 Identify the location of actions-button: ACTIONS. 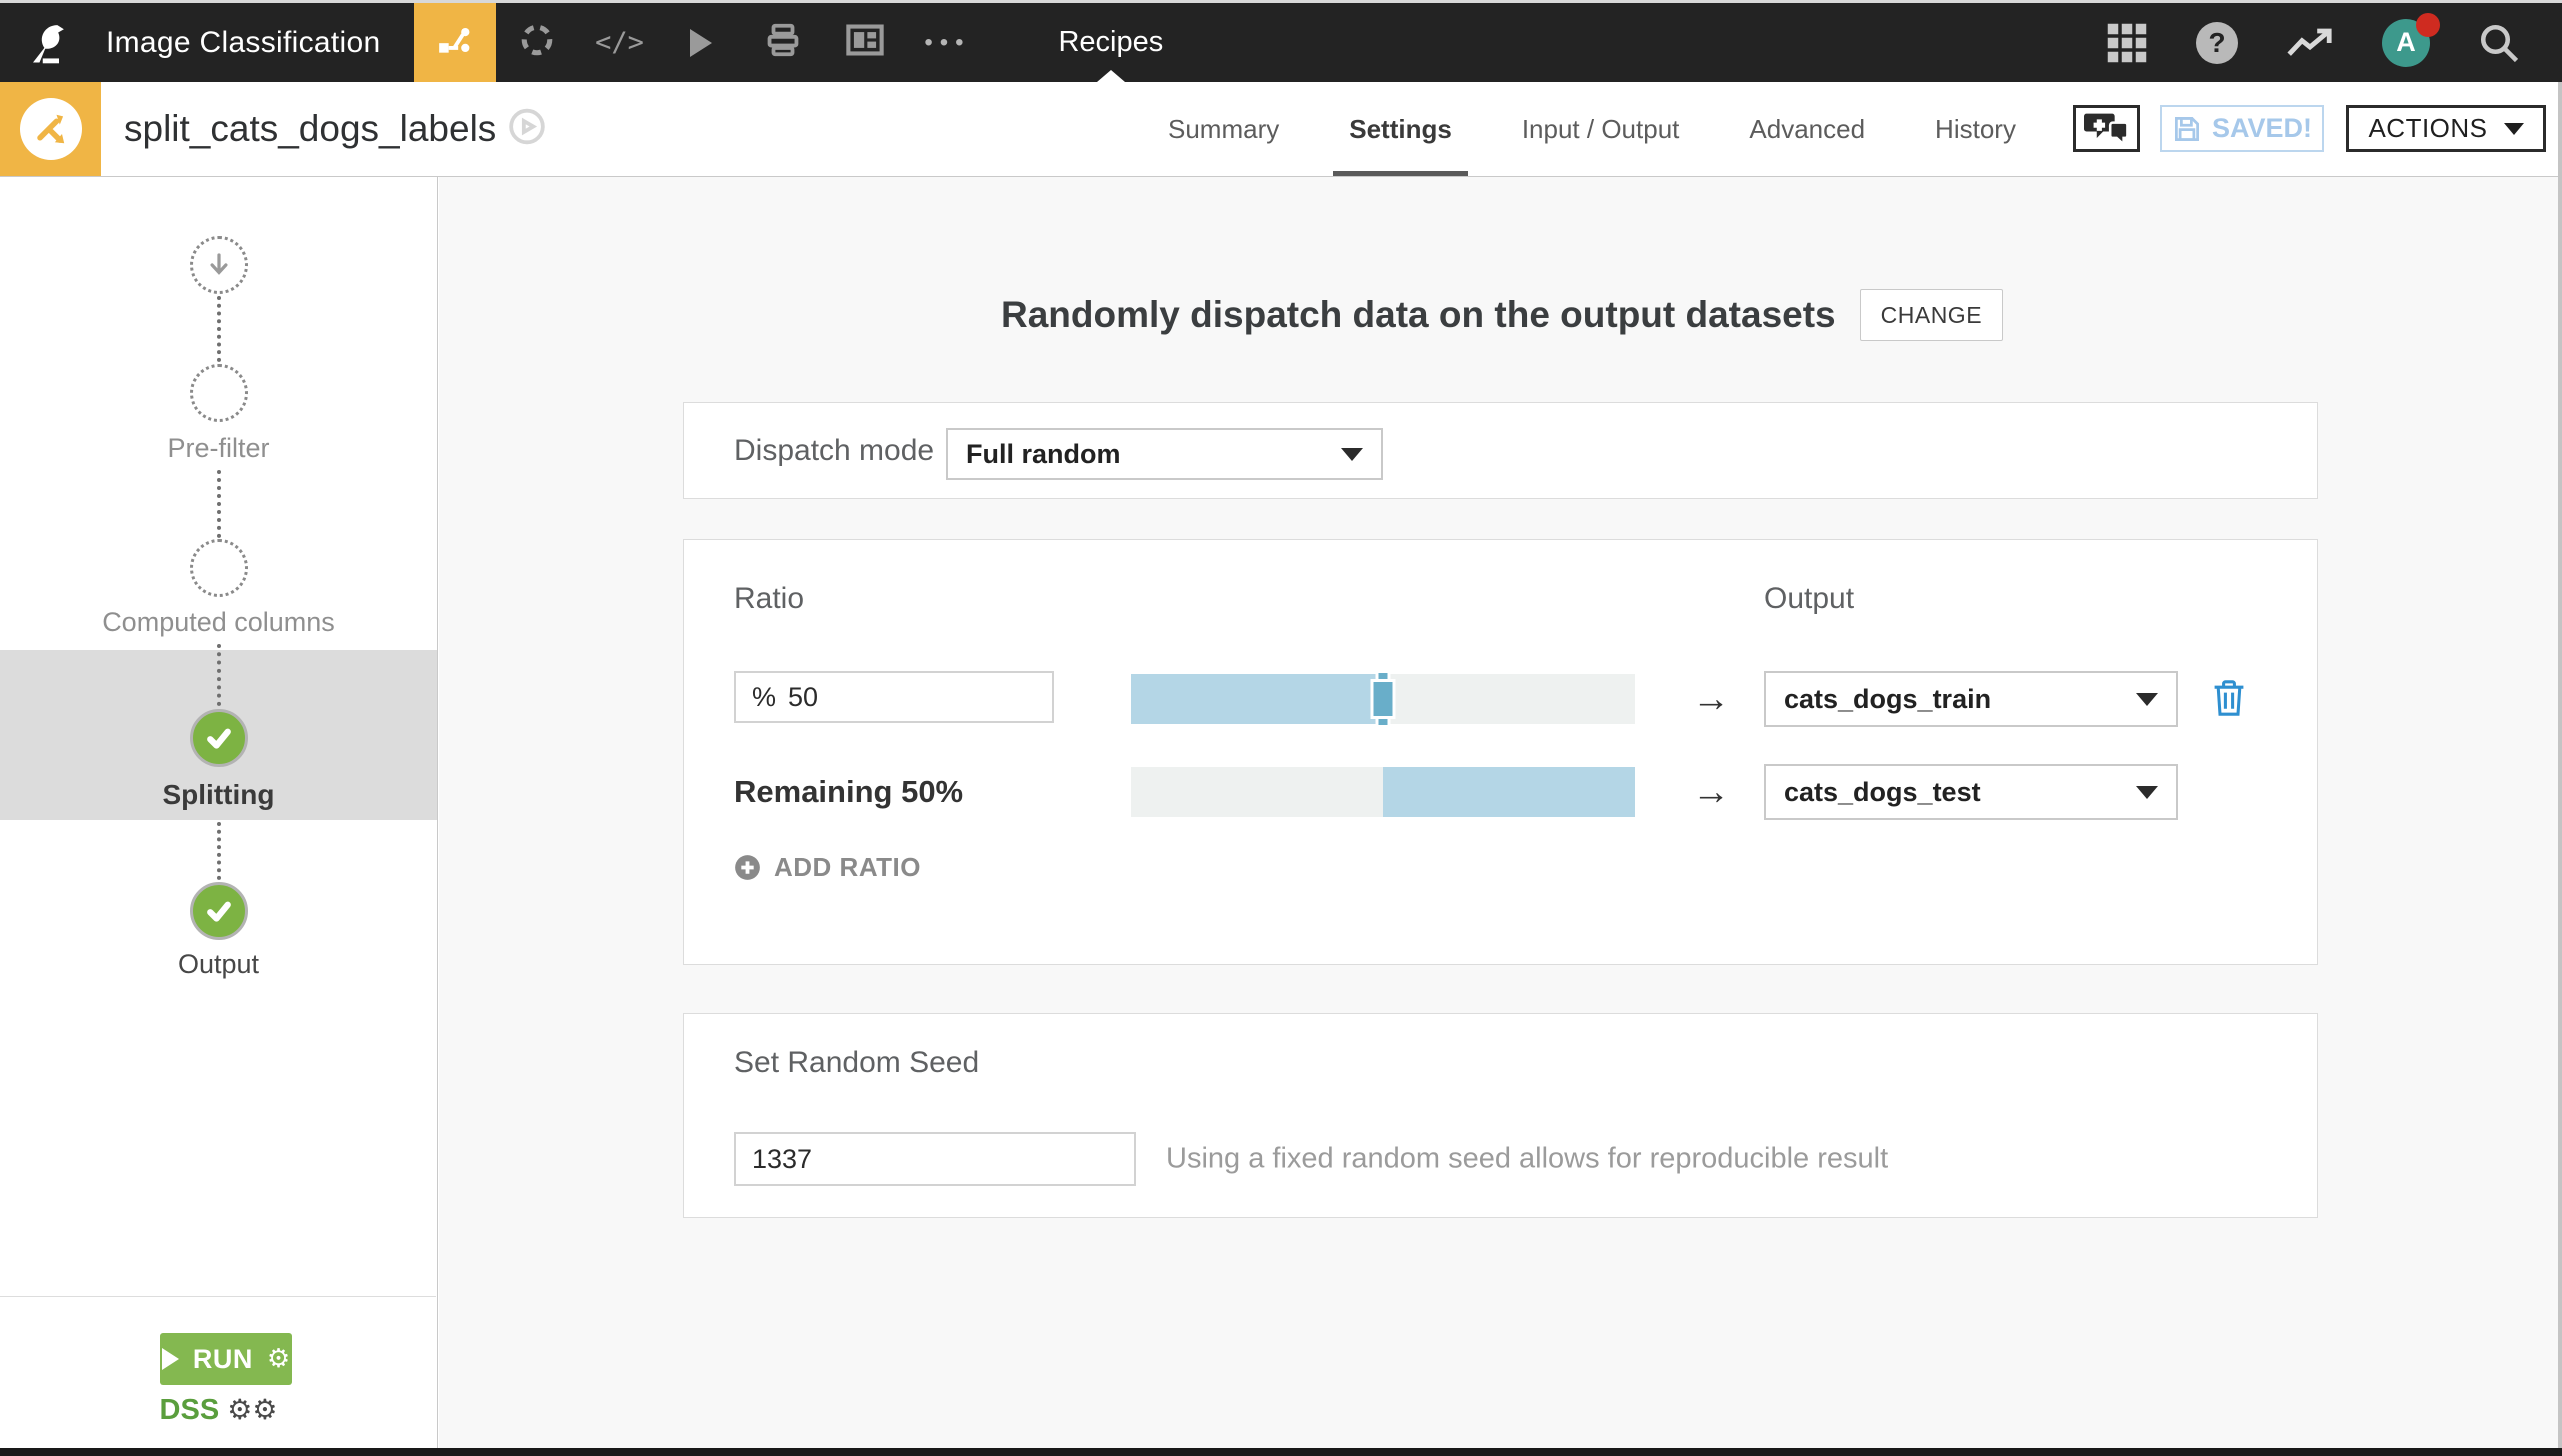
(2446, 128).